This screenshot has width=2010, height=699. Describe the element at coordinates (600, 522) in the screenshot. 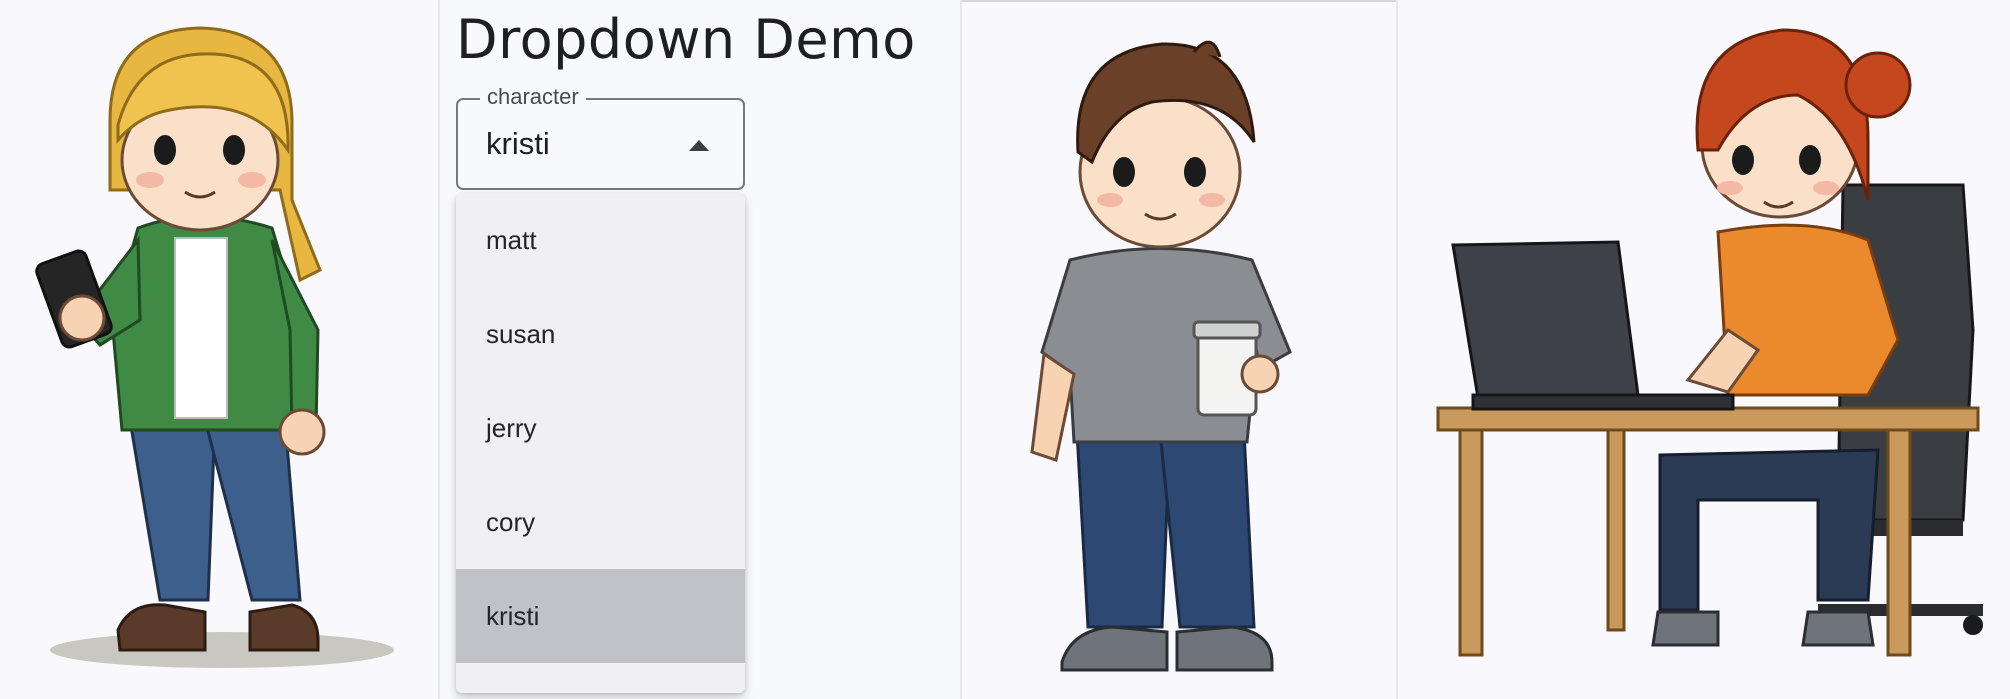

I see `option-cory: cory` at that location.